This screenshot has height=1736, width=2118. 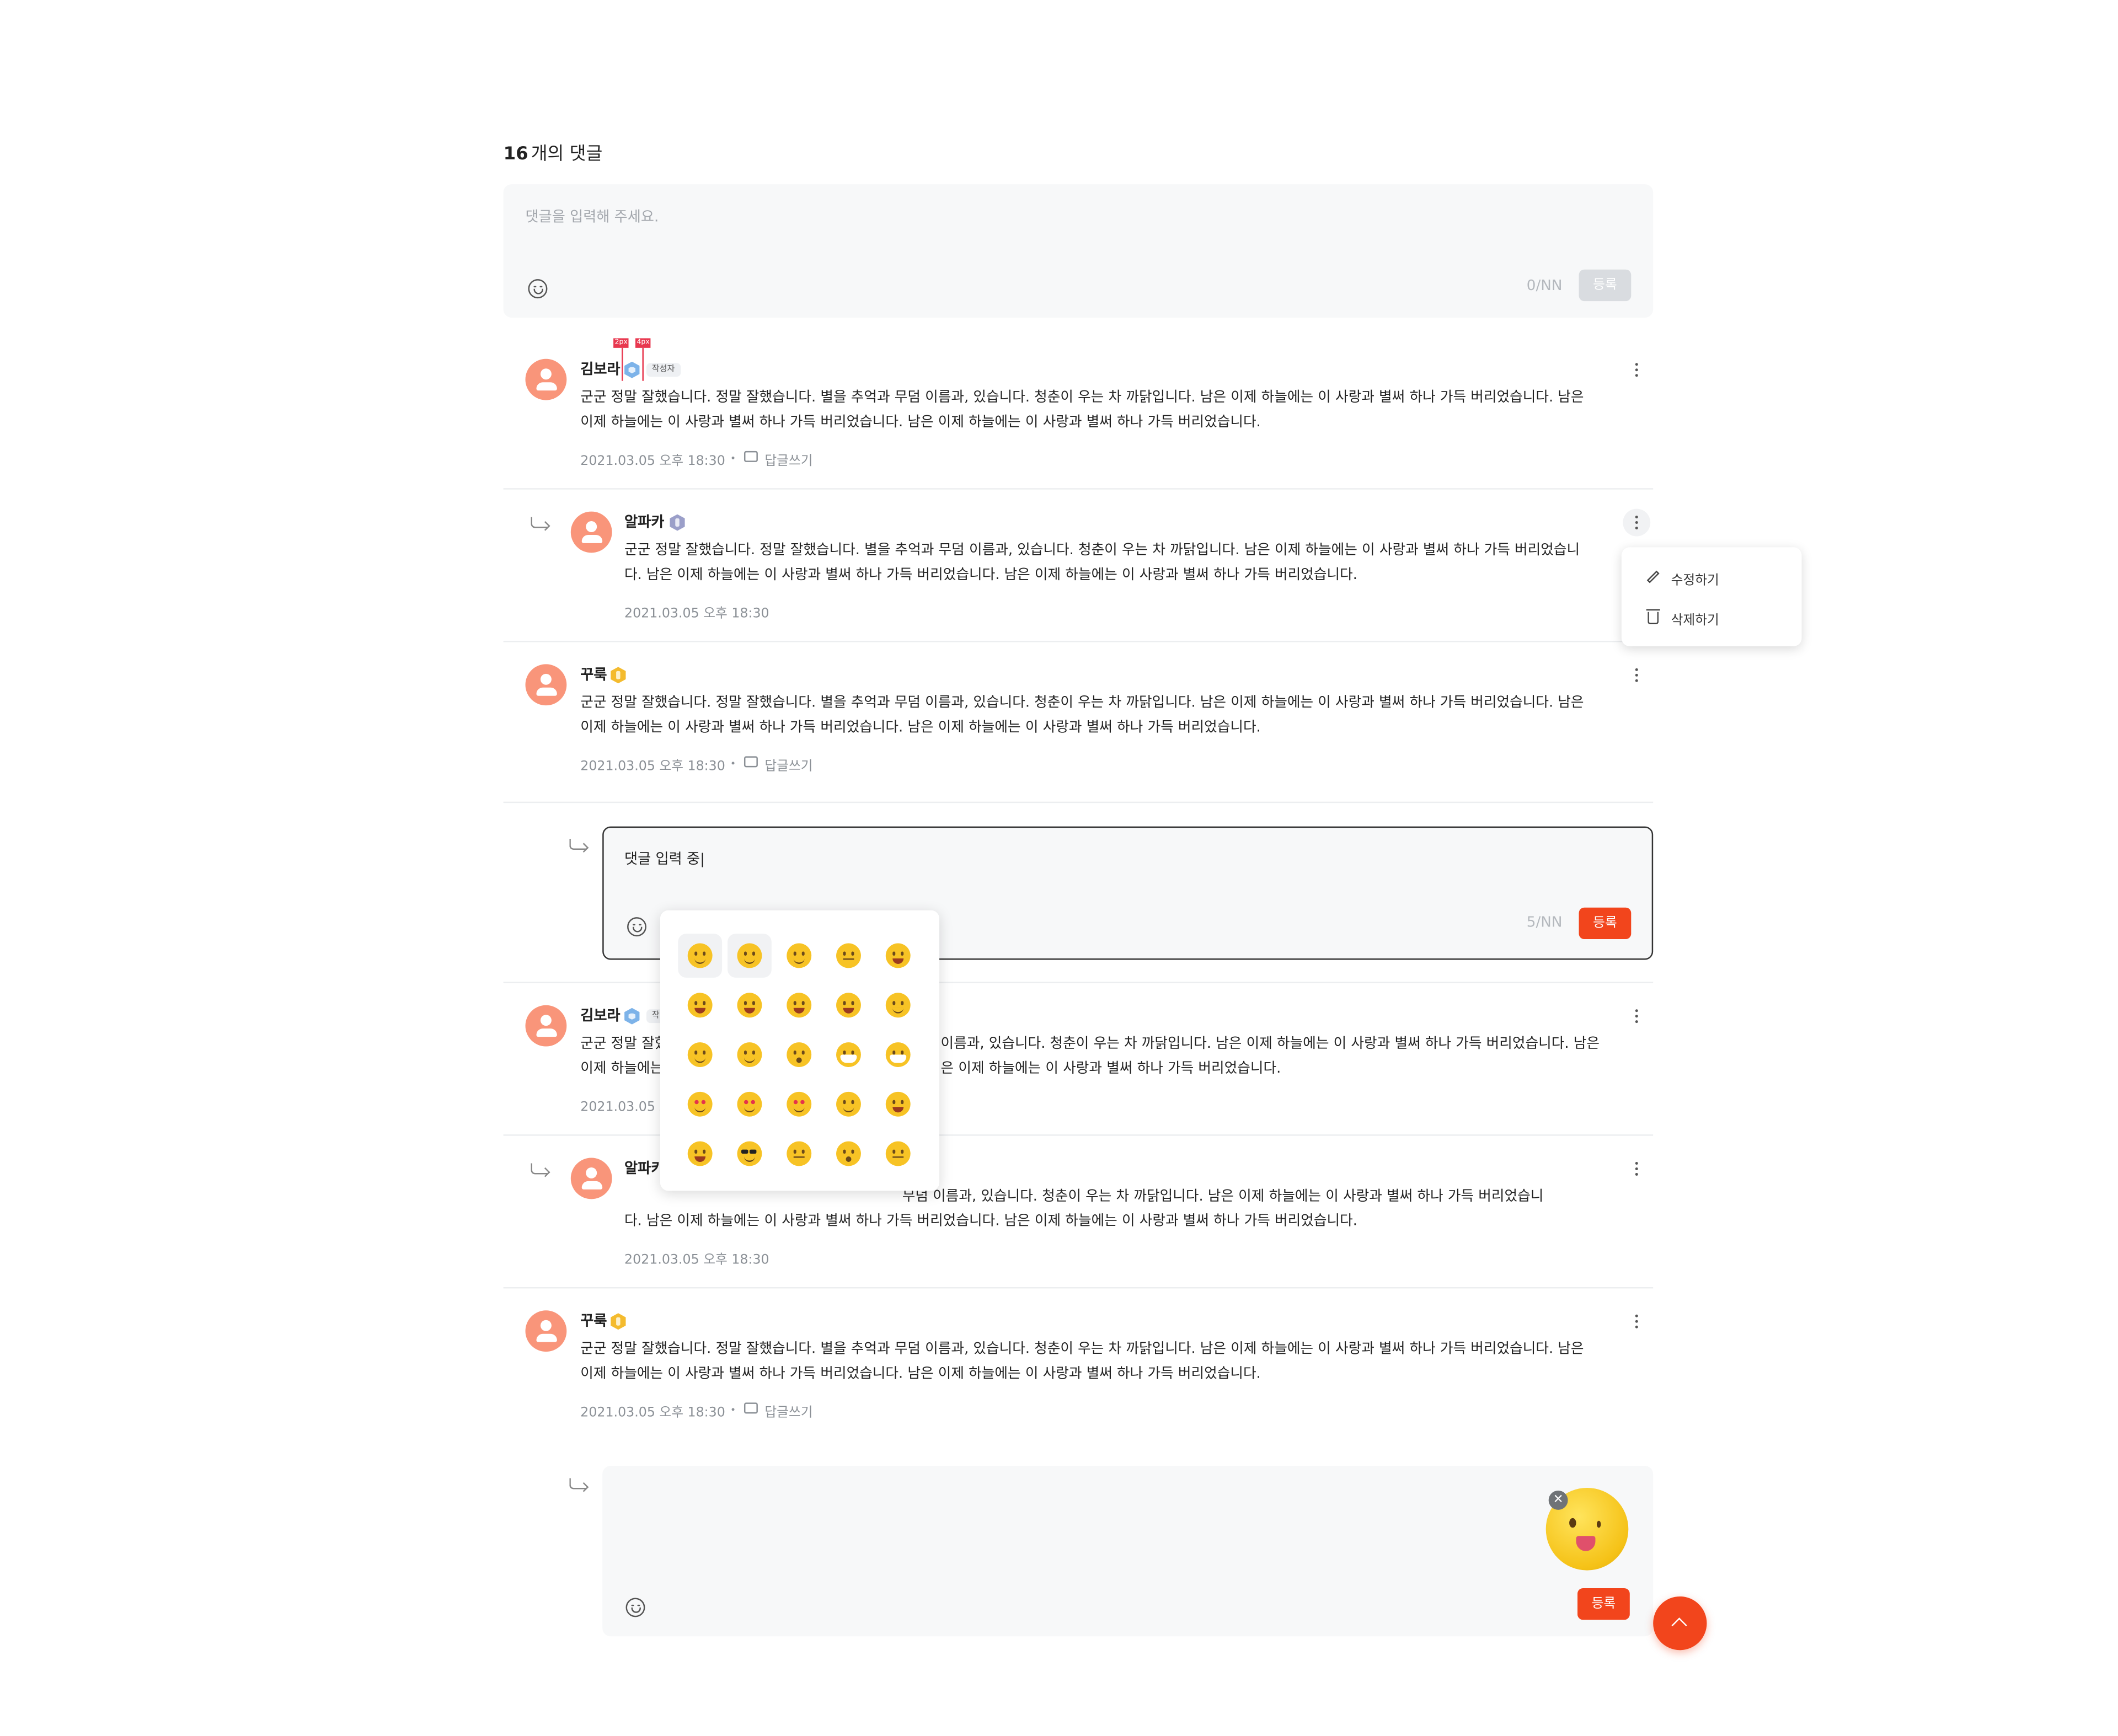 What do you see at coordinates (799, 1104) in the screenshot?
I see `blowing-kiss-emoji-icon` at bounding box center [799, 1104].